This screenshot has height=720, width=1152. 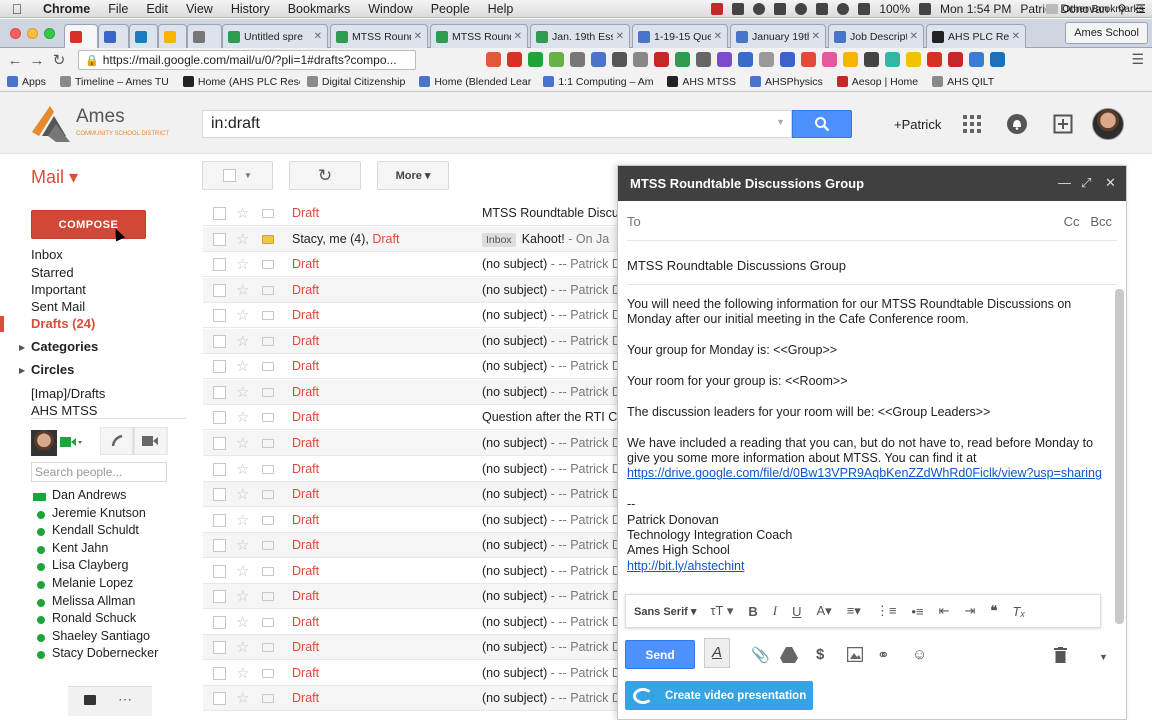 I want to click on font-family-select: Sans Serif ▾, so click(x=665, y=611).